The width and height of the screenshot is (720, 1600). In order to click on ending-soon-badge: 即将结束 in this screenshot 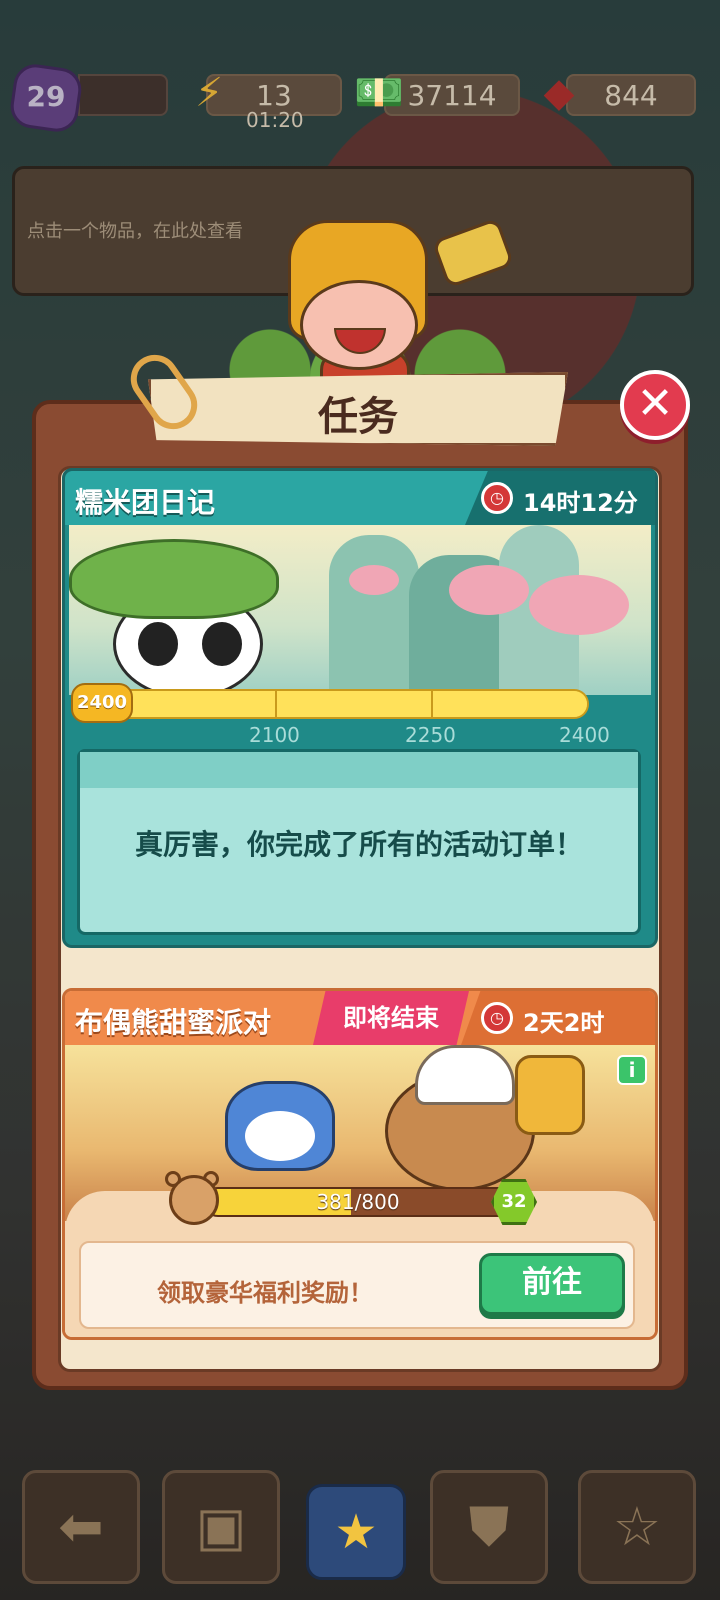, I will do `click(391, 1018)`.